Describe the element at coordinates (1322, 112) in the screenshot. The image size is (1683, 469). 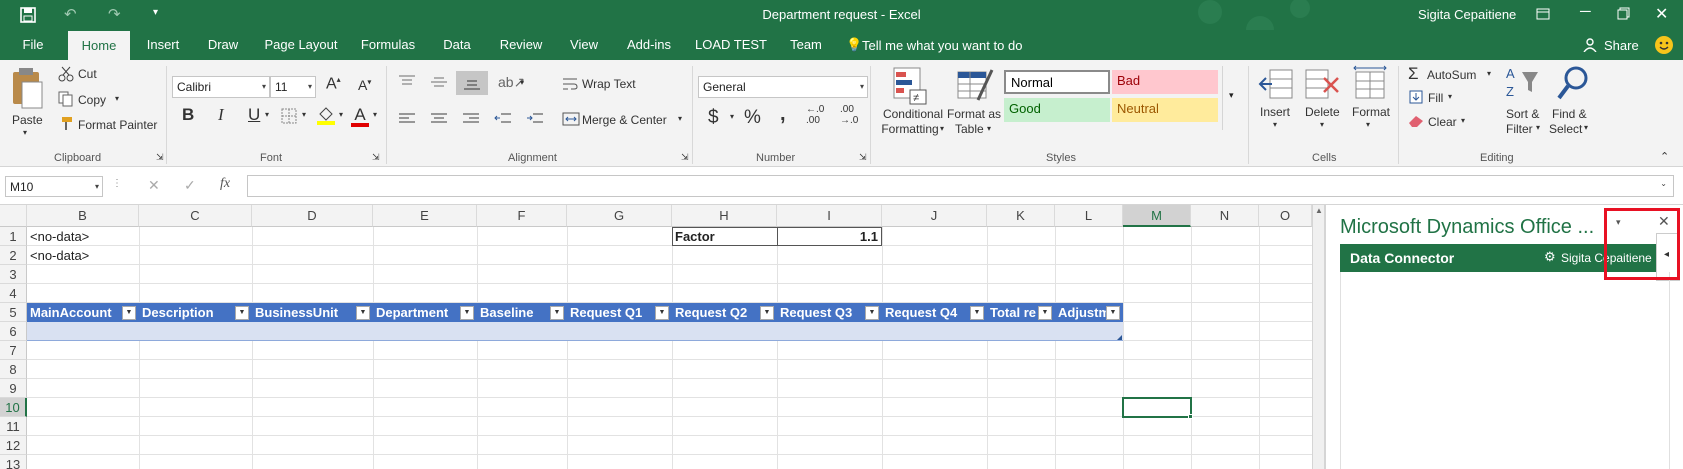
I see `delete-cells-button: Delete` at that location.